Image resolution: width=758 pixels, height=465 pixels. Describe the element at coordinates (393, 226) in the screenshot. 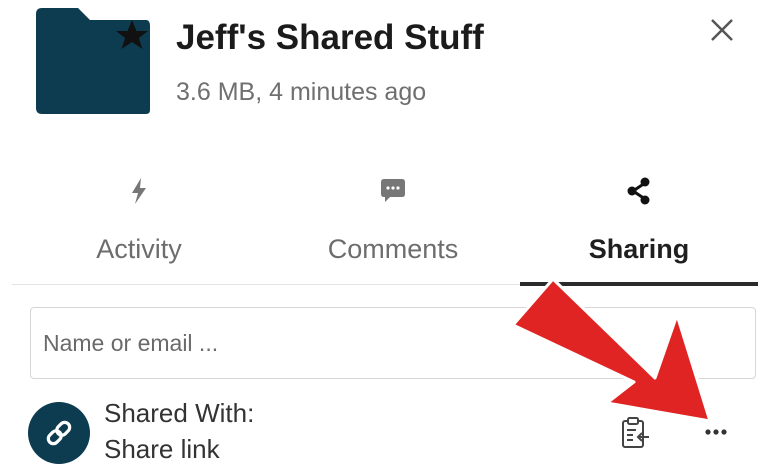

I see `tab-comments: Comments` at that location.